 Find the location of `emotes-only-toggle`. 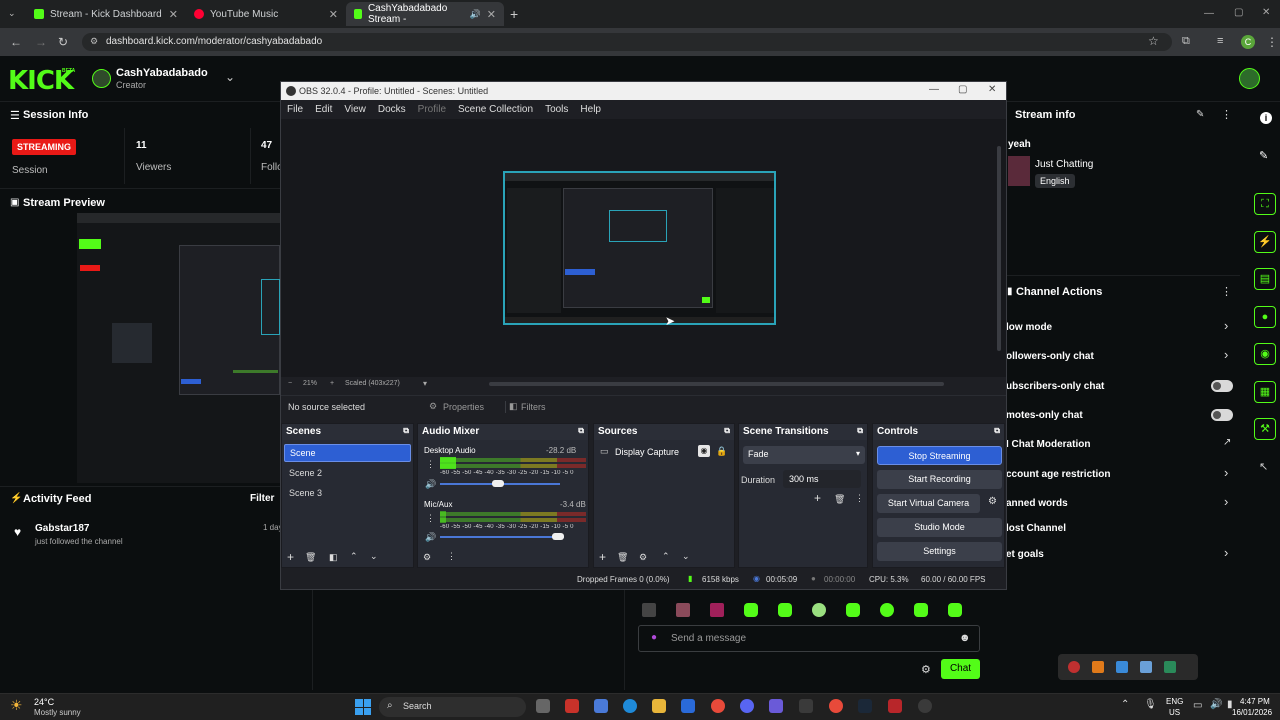

emotes-only-toggle is located at coordinates (1222, 415).